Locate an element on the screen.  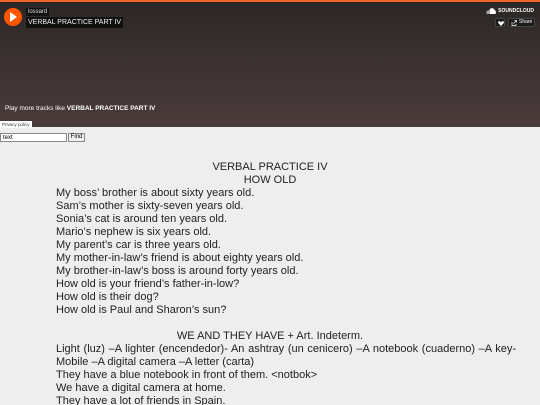
lesson-title: VERBAL PRACTICE IV is located at coordinates (270, 167).